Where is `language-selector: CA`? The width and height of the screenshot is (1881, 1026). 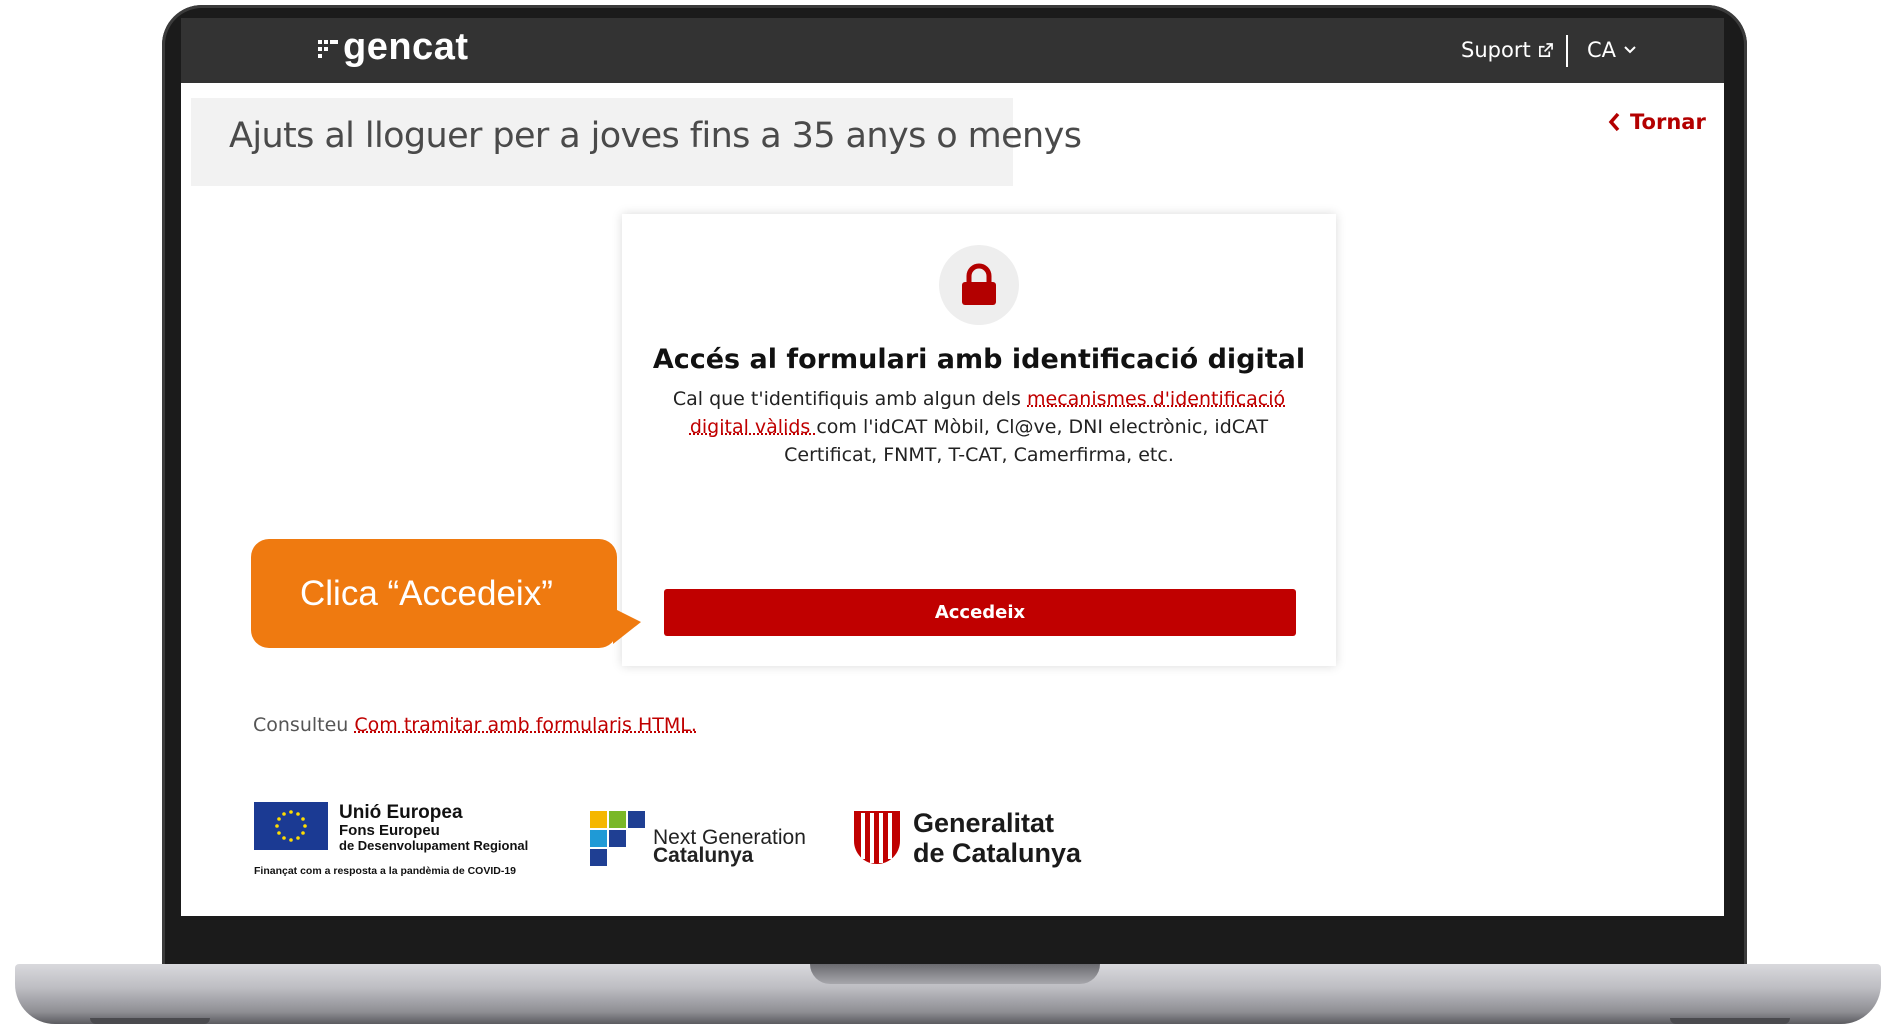 language-selector: CA is located at coordinates (1611, 50).